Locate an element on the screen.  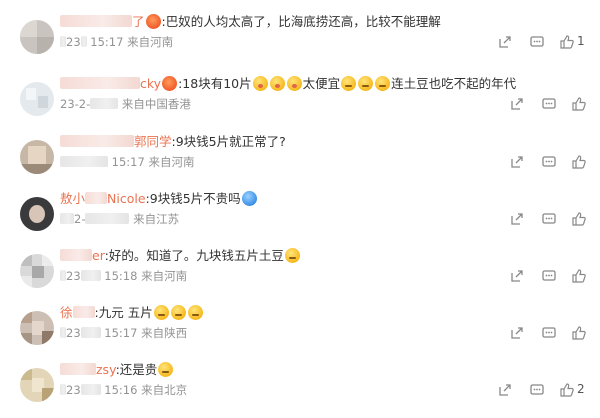
comment-content: :九元 五片 is located at coordinates (123, 312).